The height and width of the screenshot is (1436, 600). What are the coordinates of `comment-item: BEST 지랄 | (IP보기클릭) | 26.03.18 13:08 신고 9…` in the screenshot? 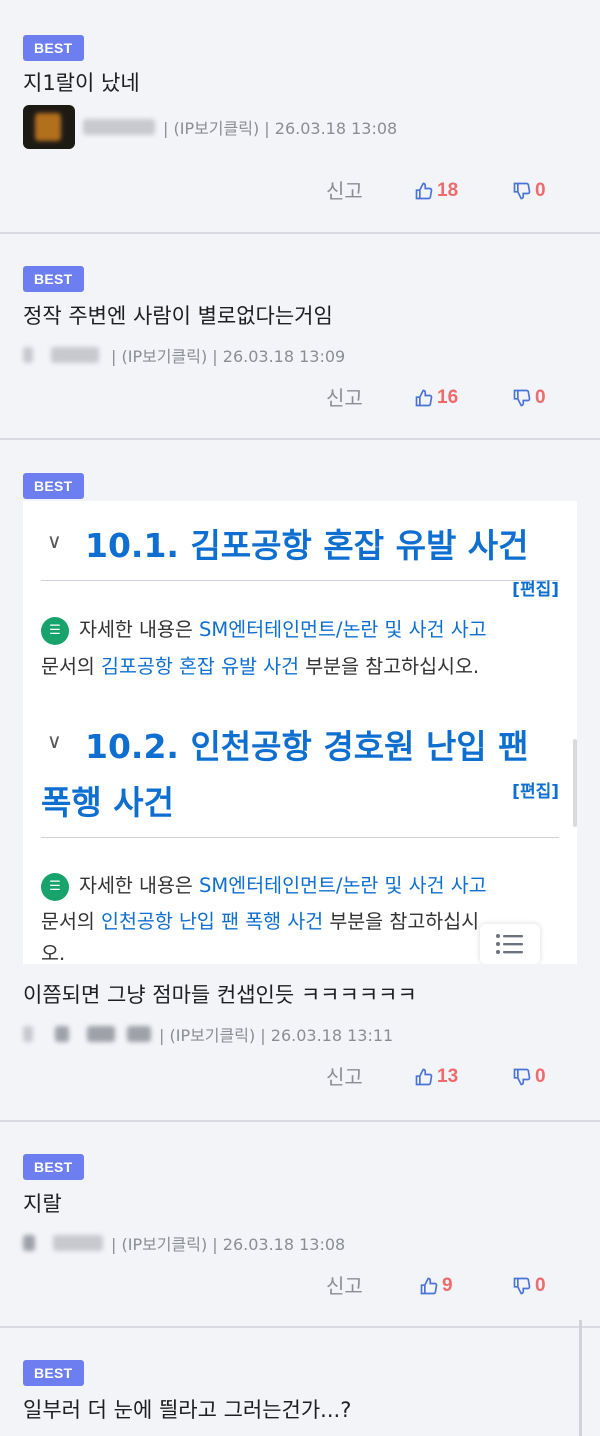 It's located at (300, 1224).